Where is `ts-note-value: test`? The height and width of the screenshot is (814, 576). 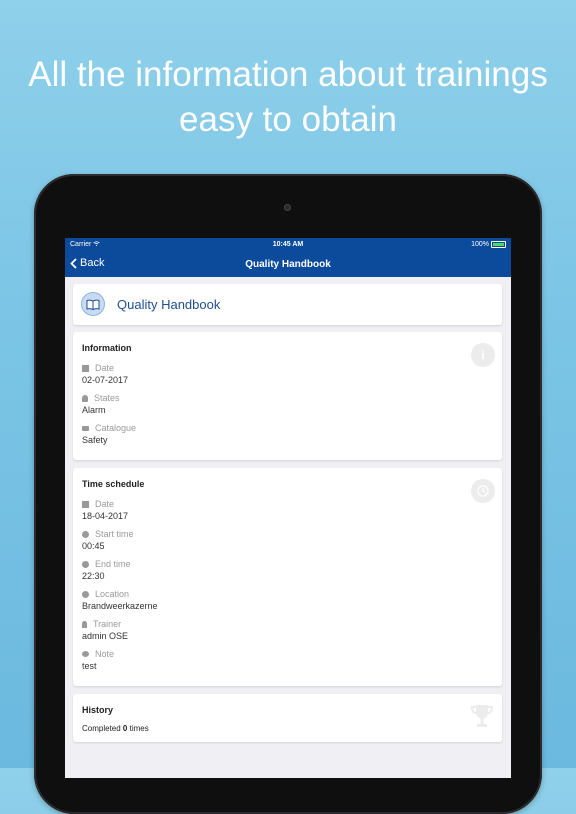 ts-note-value: test is located at coordinates (89, 666).